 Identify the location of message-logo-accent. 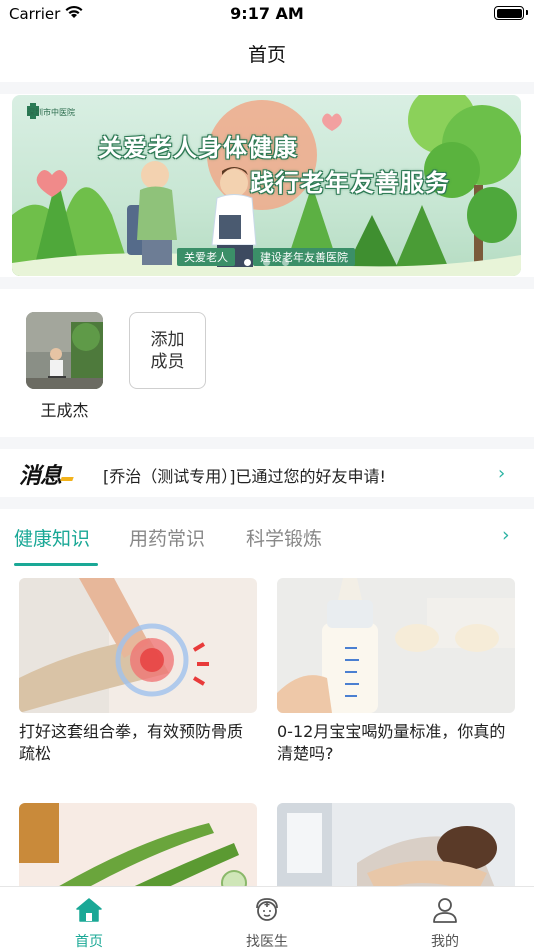
(67, 479).